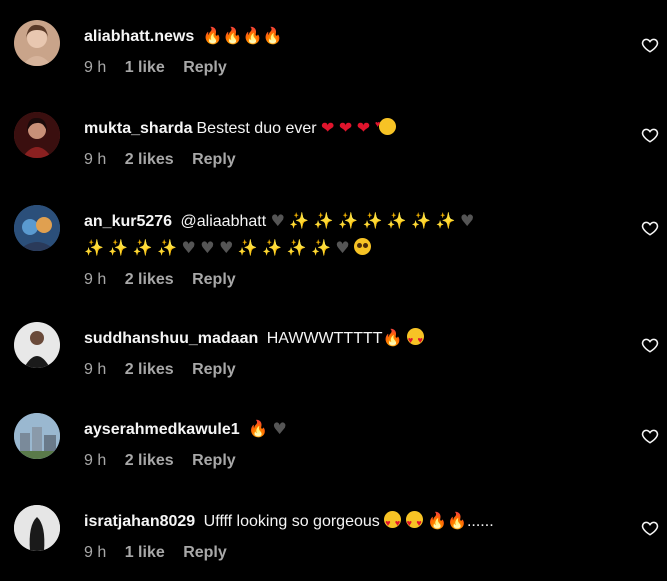 The width and height of the screenshot is (667, 581). What do you see at coordinates (139, 36) in the screenshot?
I see `comment-username: aliabhatt.news` at bounding box center [139, 36].